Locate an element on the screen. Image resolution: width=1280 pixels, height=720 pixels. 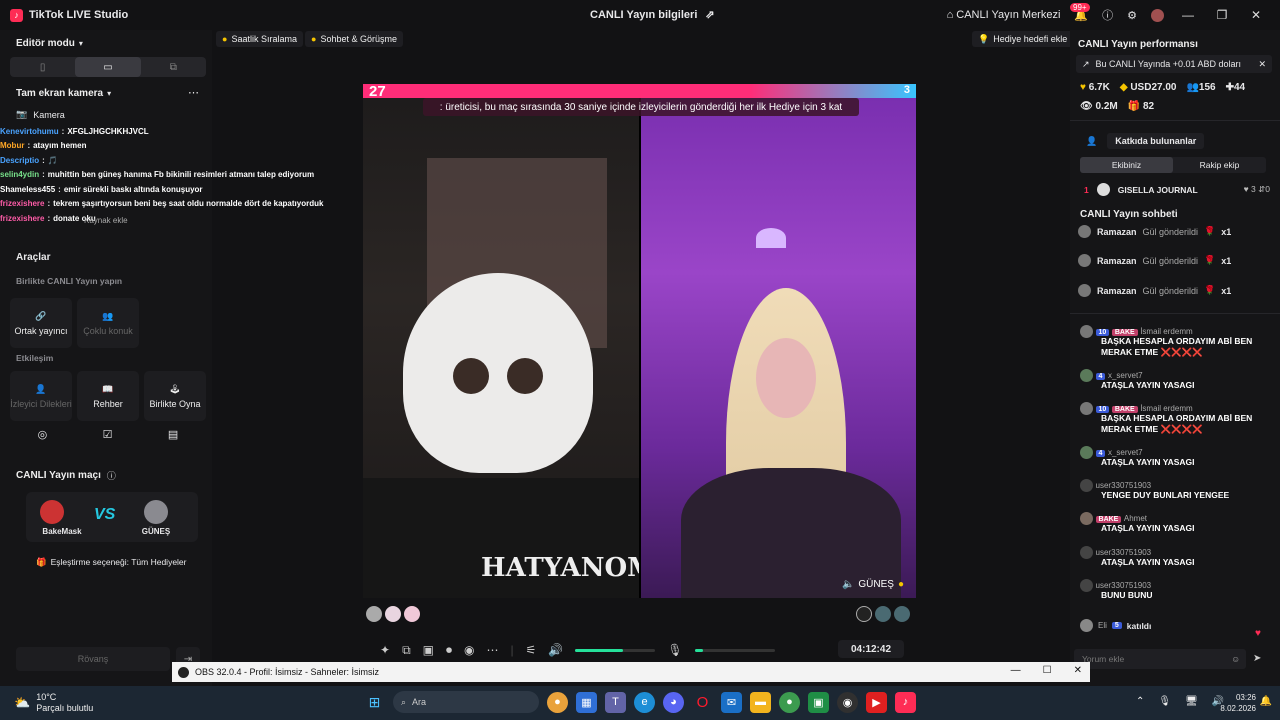
teams-icon: T is located at coordinates (615, 702).